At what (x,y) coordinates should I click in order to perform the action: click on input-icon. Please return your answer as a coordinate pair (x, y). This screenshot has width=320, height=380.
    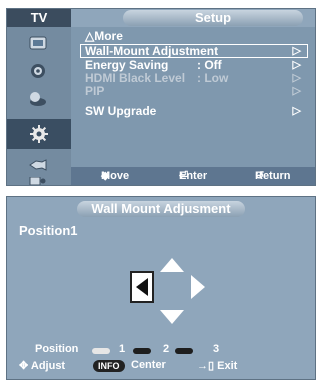
    Looking at the image, I should click on (38, 165).